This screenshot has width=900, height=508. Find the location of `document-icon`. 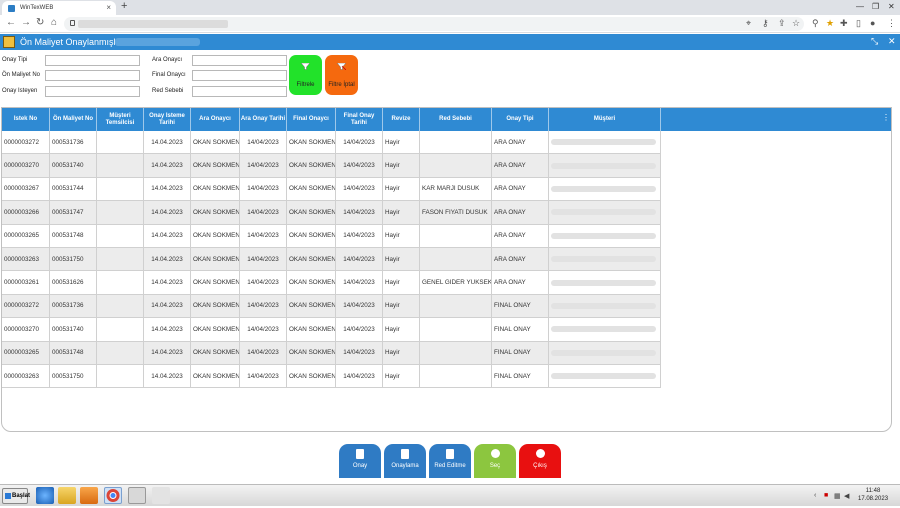

document-icon is located at coordinates (360, 454).